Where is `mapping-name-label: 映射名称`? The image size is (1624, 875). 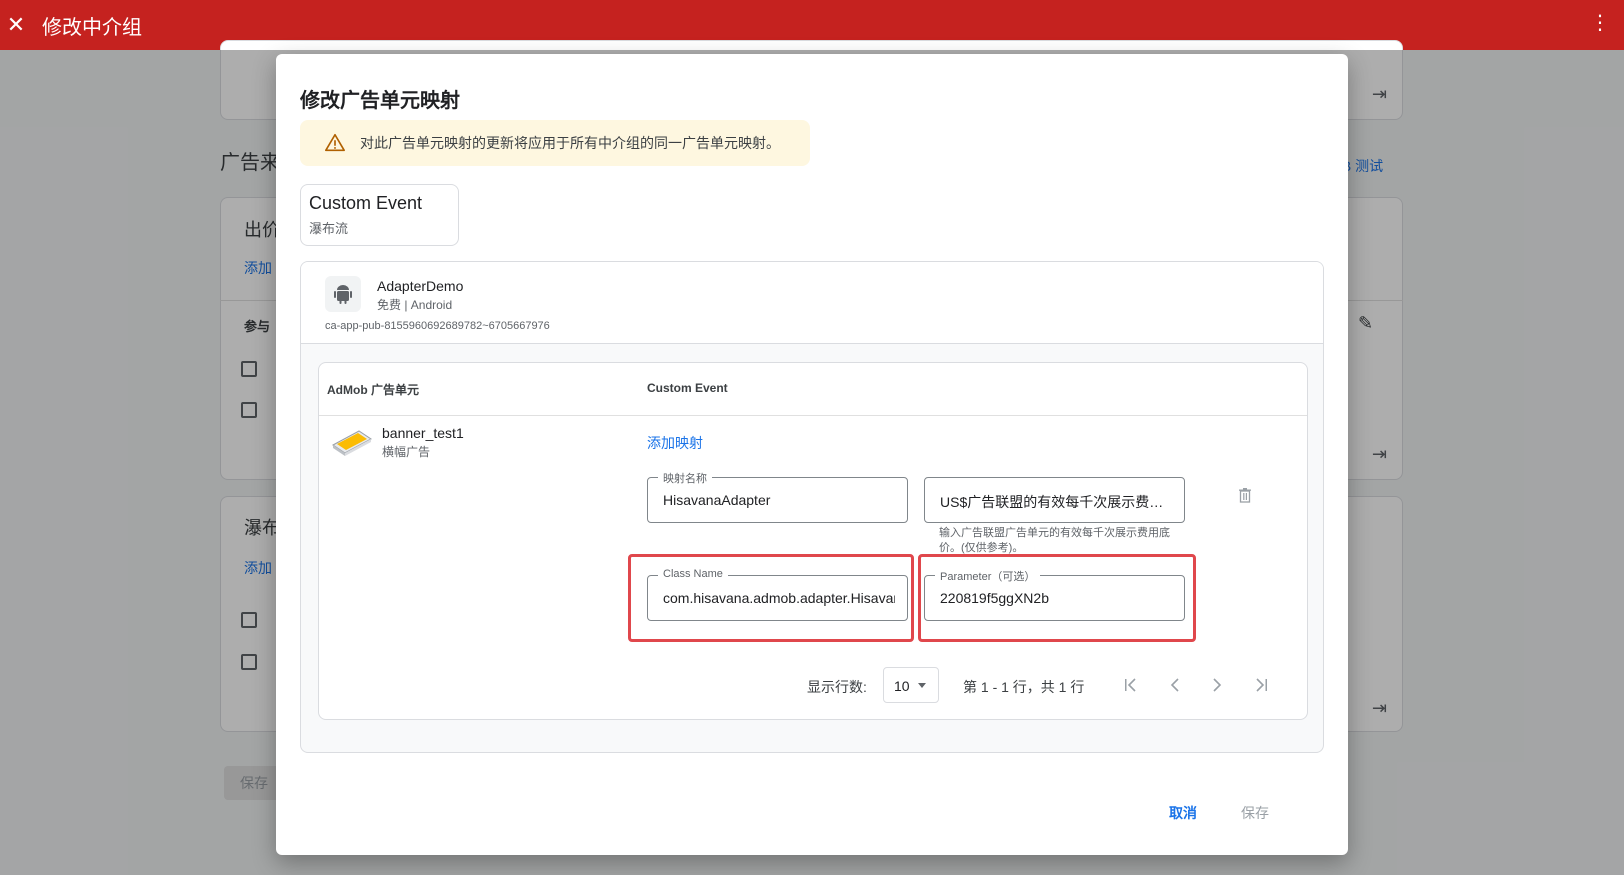
mapping-name-label: 映射名称 is located at coordinates (685, 478).